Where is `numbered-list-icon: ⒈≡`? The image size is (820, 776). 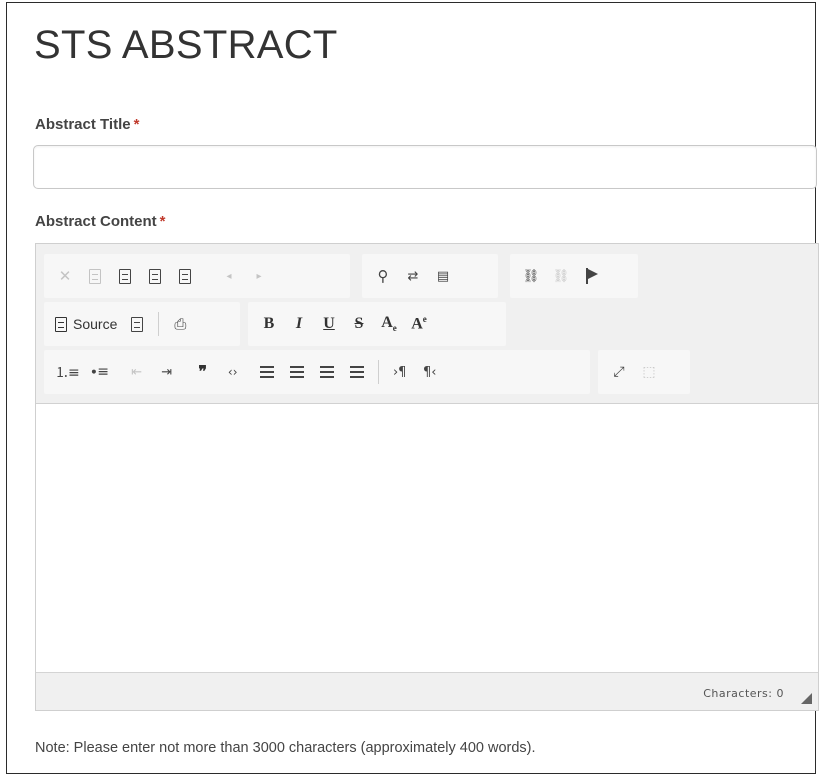 numbered-list-icon: ⒈≡ is located at coordinates (67, 373).